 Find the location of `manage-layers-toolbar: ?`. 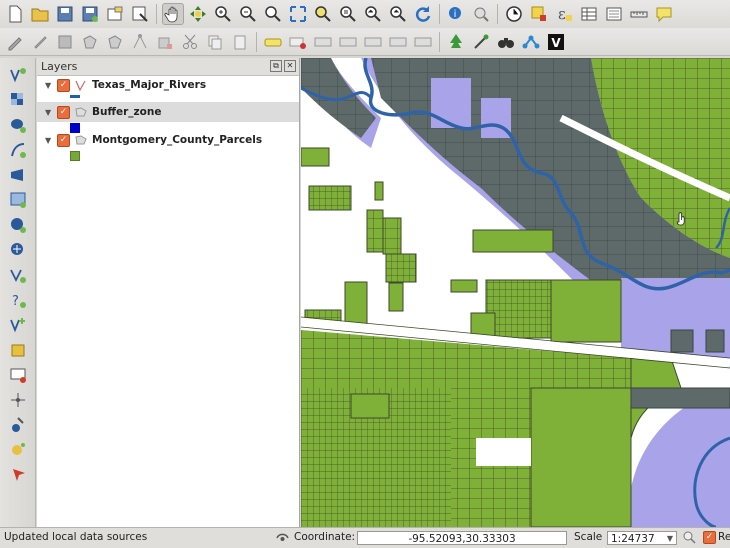

manage-layers-toolbar: ? is located at coordinates (18, 293).